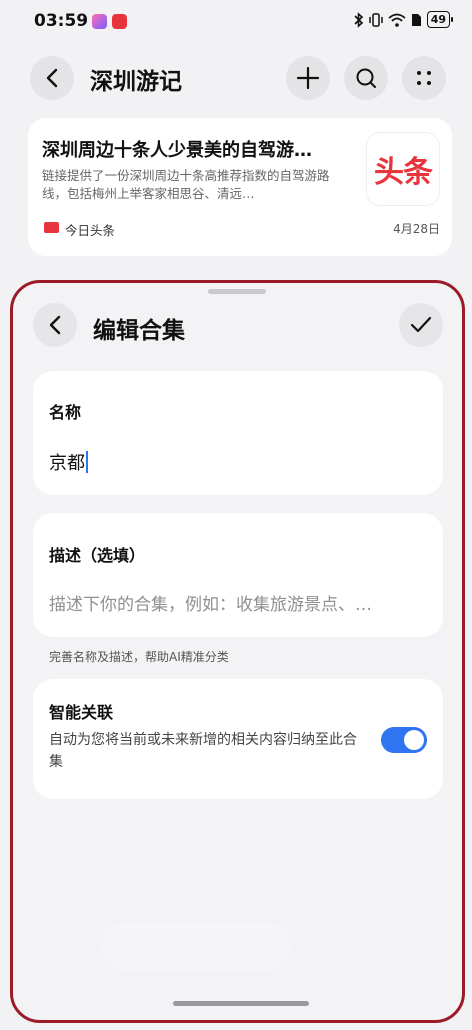  What do you see at coordinates (414, 740) in the screenshot?
I see `toggle-knob` at bounding box center [414, 740].